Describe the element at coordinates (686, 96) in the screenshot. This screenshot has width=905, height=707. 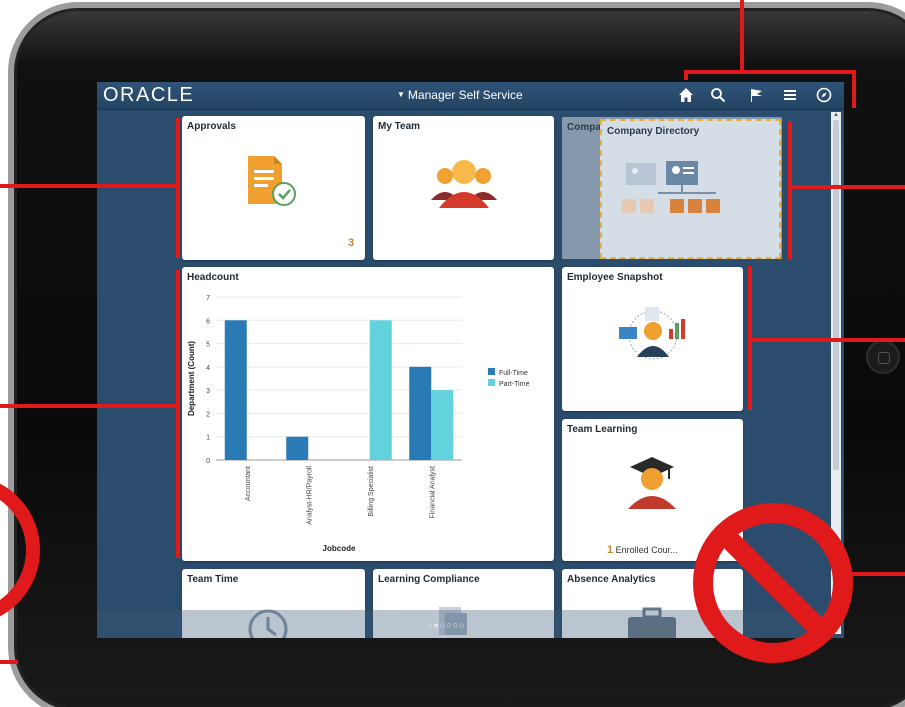
I see `home-icon` at that location.